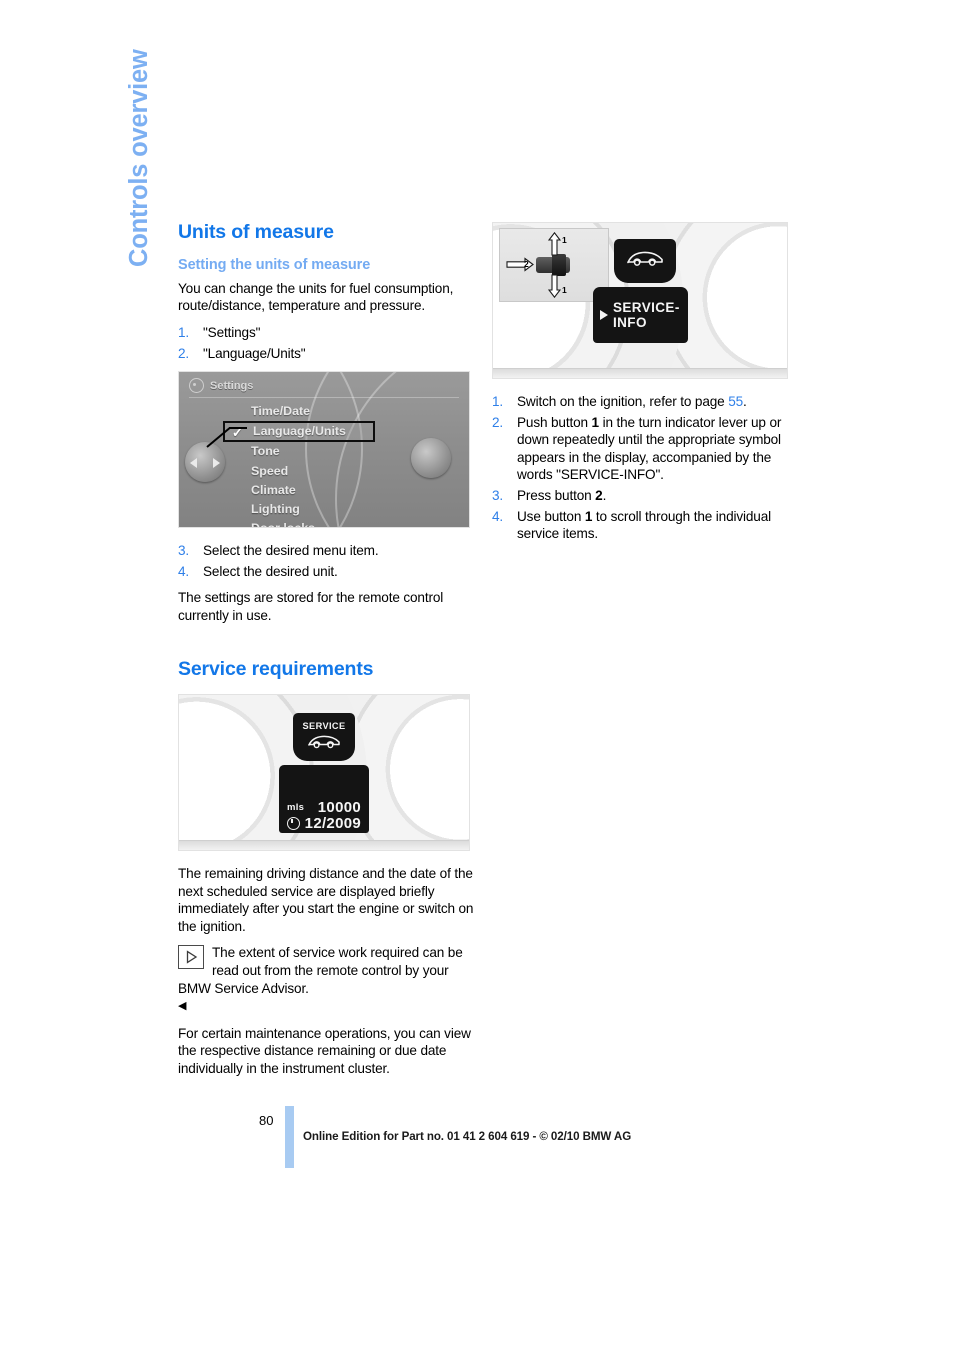 This screenshot has height=1350, width=954. What do you see at coordinates (348, 509) in the screenshot?
I see `idrive-menu-item-lighting: Lighting` at bounding box center [348, 509].